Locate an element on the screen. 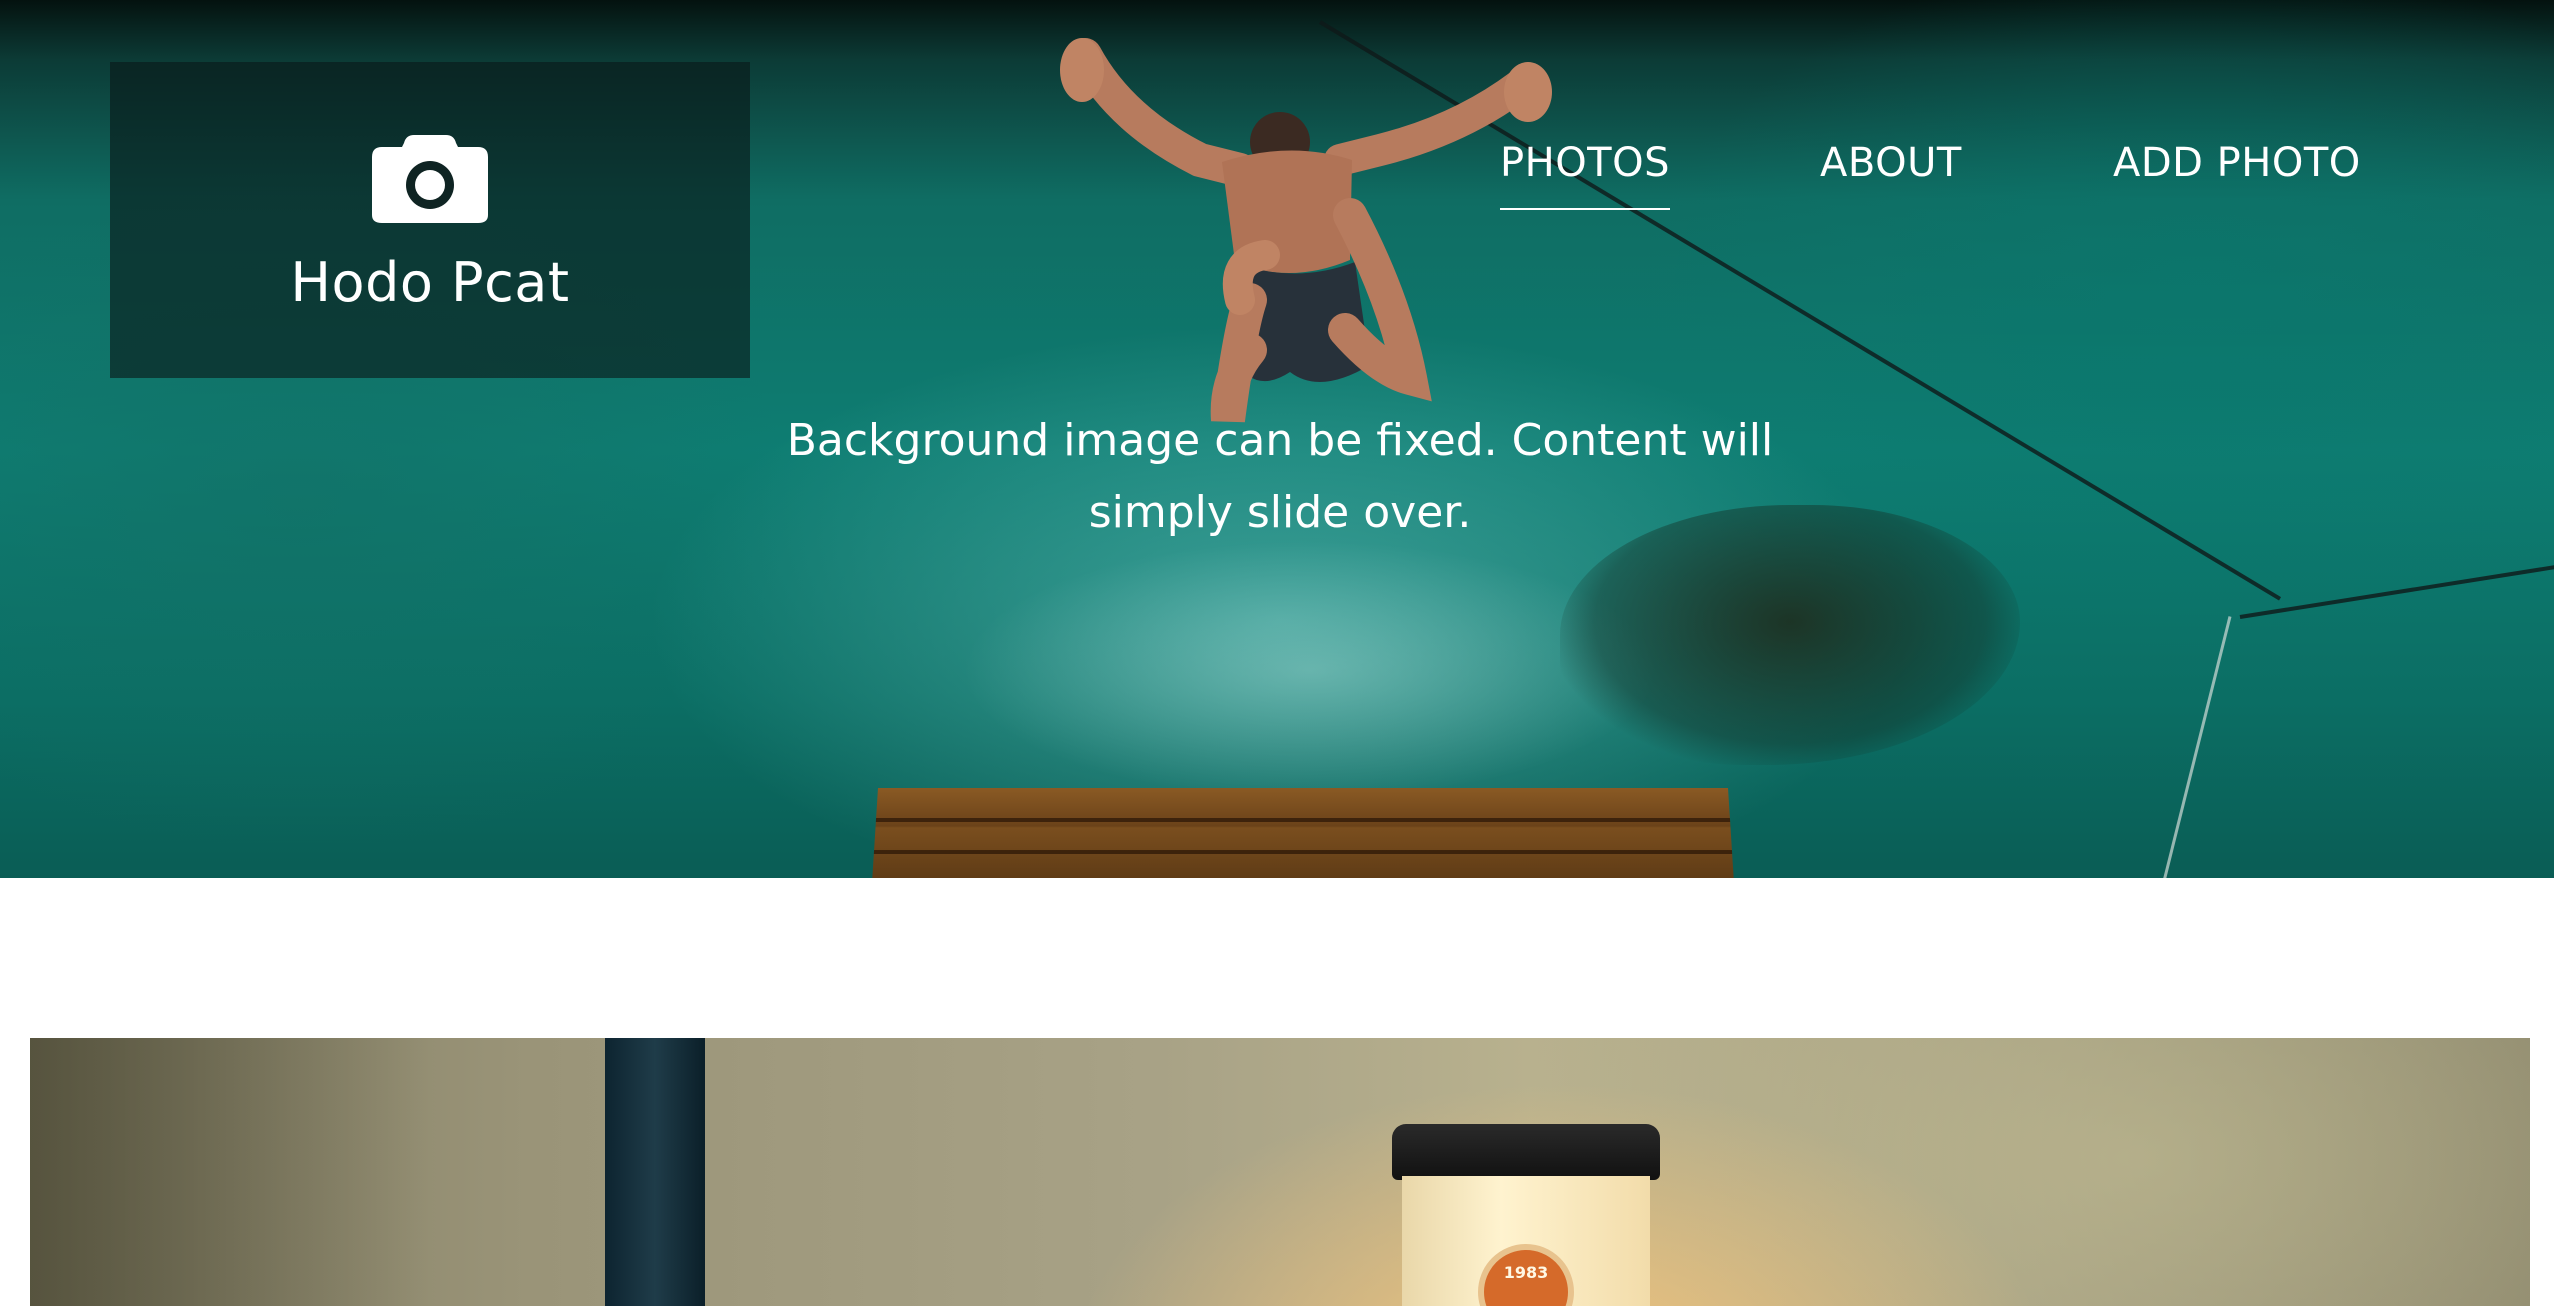 The width and height of the screenshot is (2554, 1306). brand-name: Hodo Pcat is located at coordinates (430, 282).